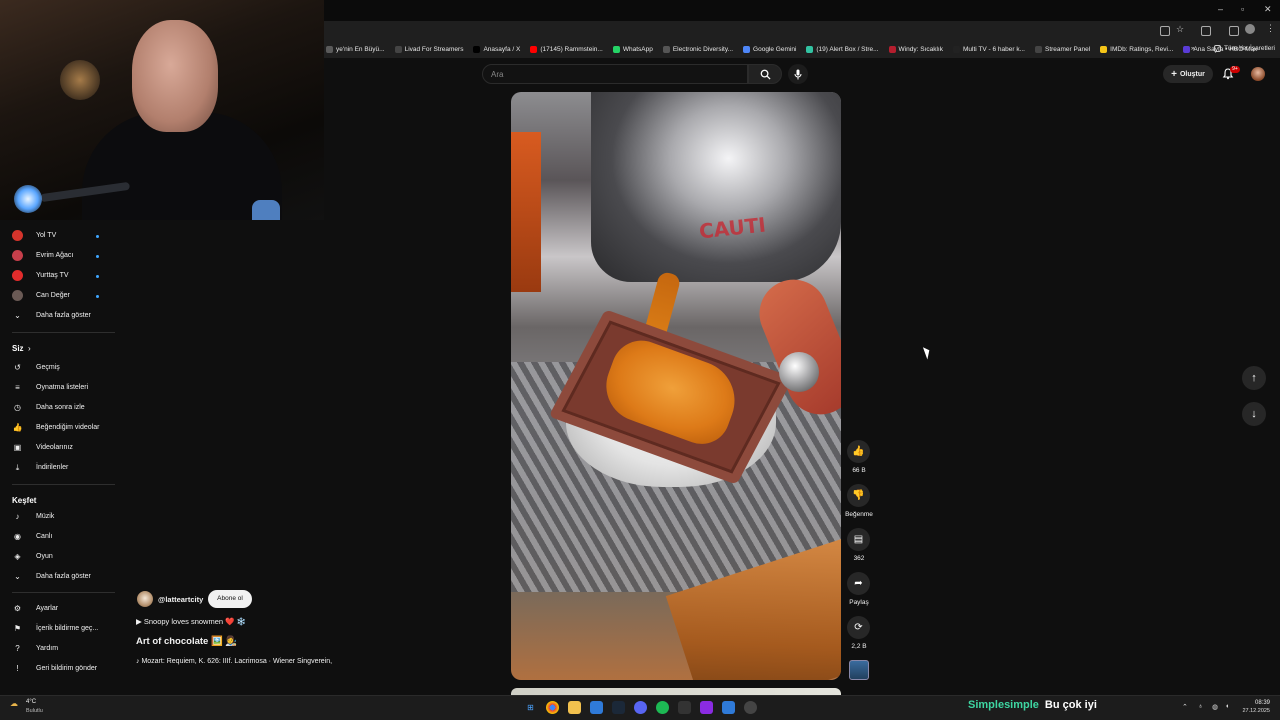 The height and width of the screenshot is (720, 1280). Describe the element at coordinates (59, 388) in the screenshot. I see `sidebar-item: ≡ Oynatma listeleri` at that location.